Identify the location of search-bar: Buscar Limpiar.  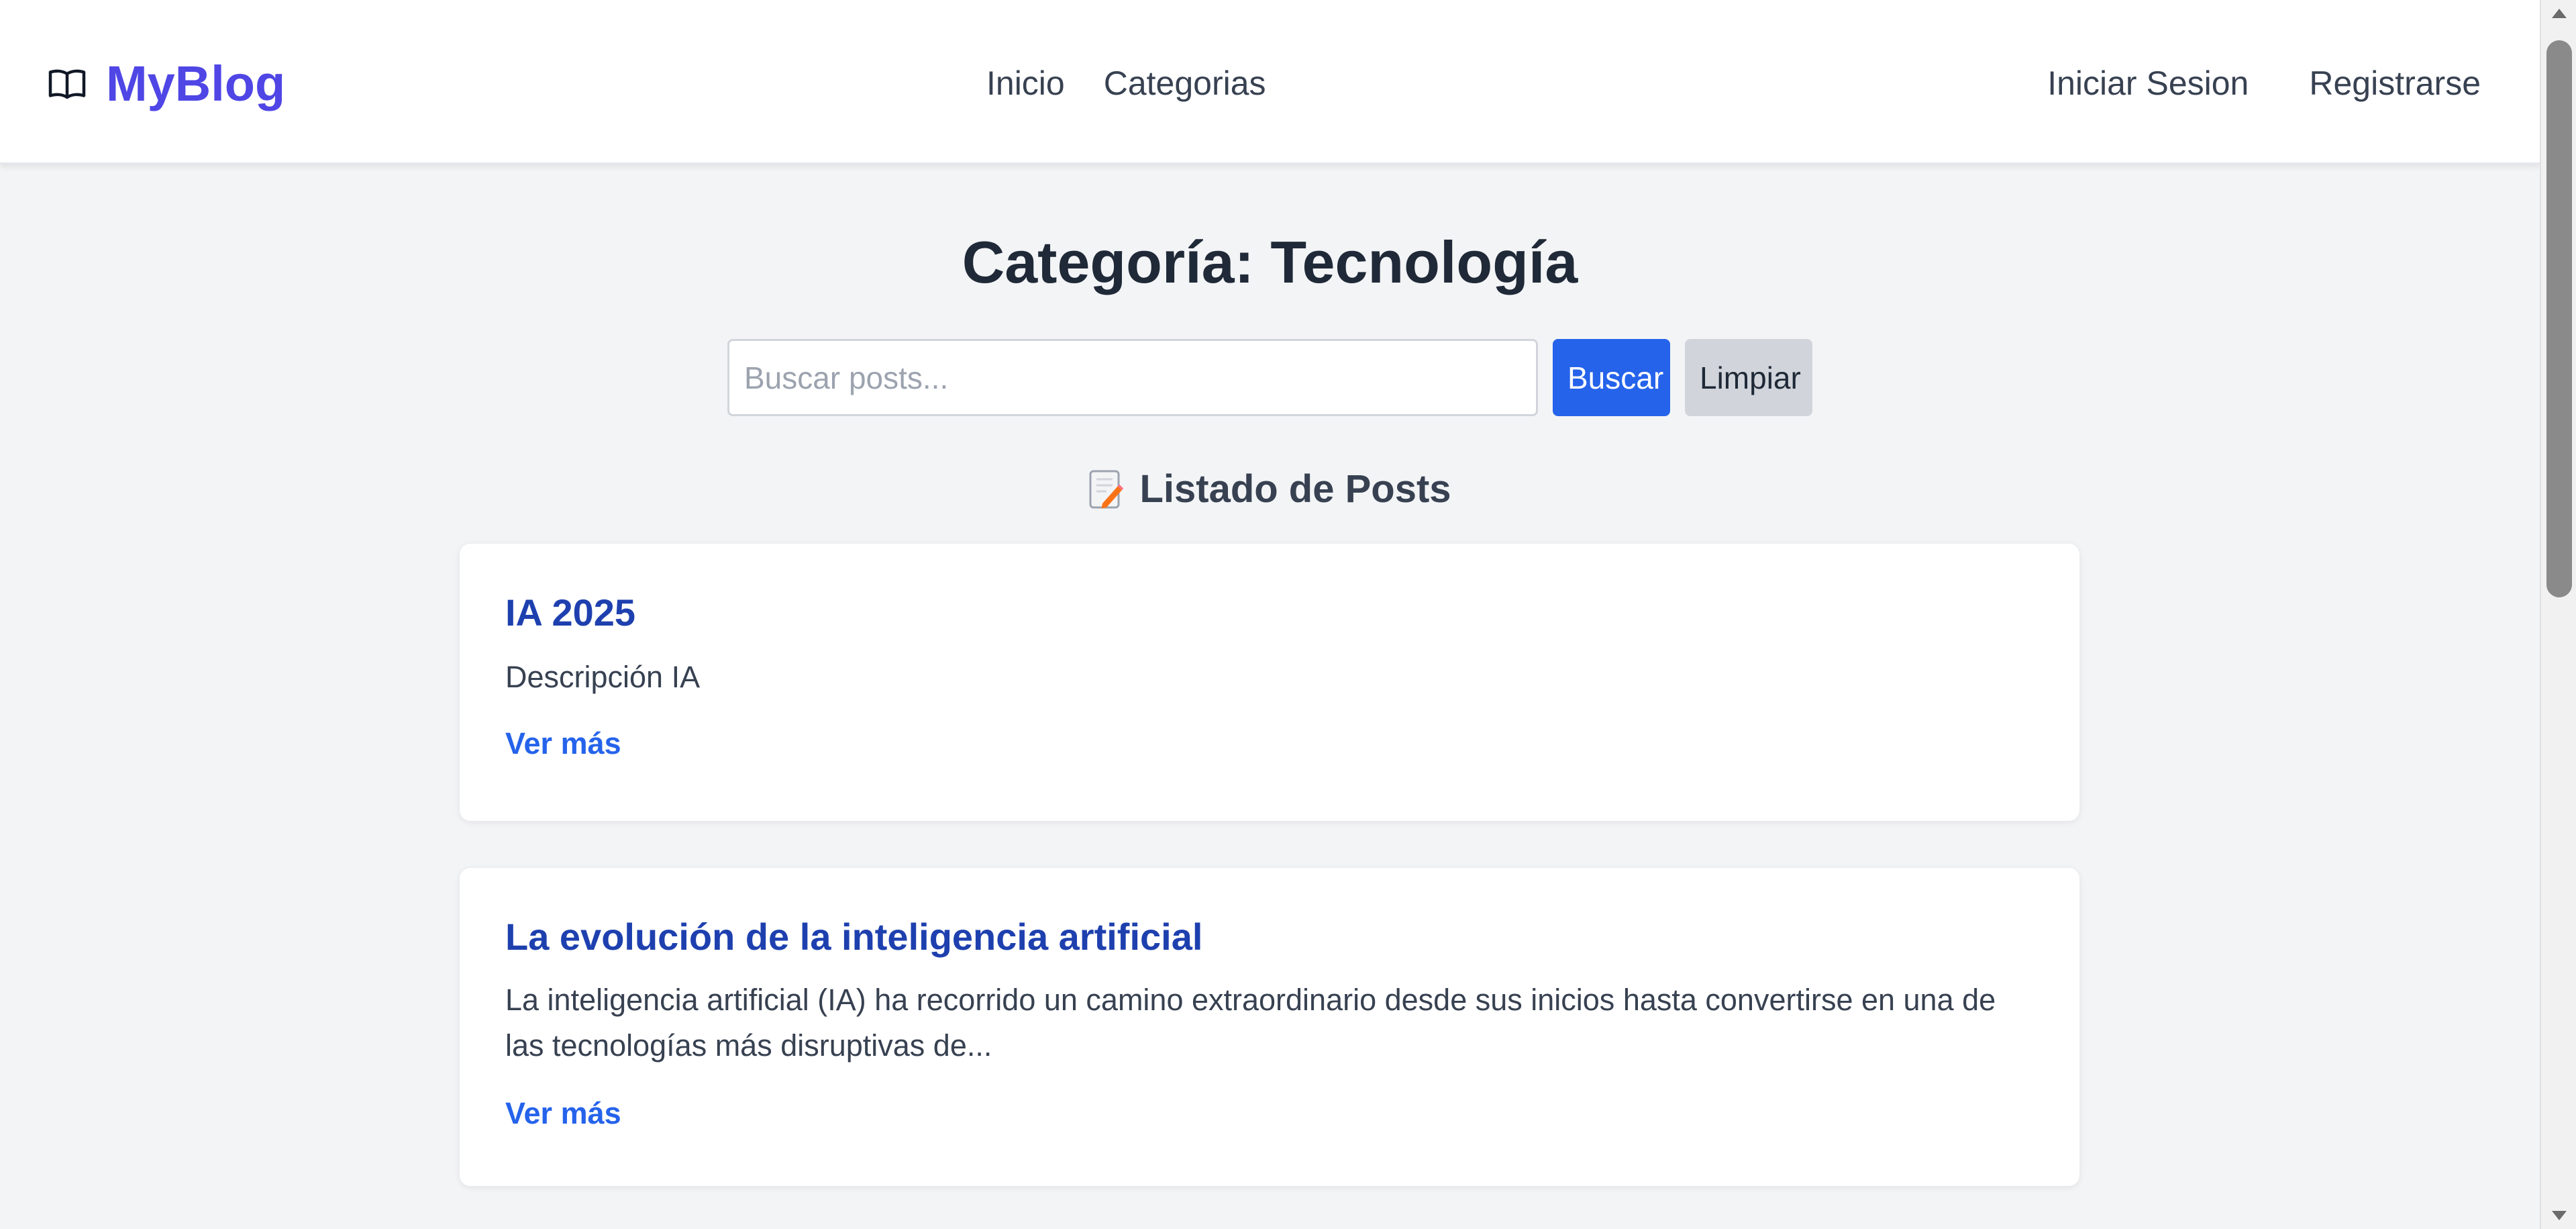
(1269, 377).